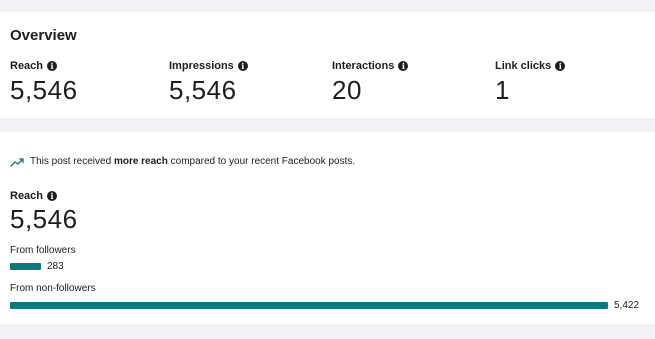 The image size is (655, 339). I want to click on metric-interactions-label: Interactions, so click(363, 66).